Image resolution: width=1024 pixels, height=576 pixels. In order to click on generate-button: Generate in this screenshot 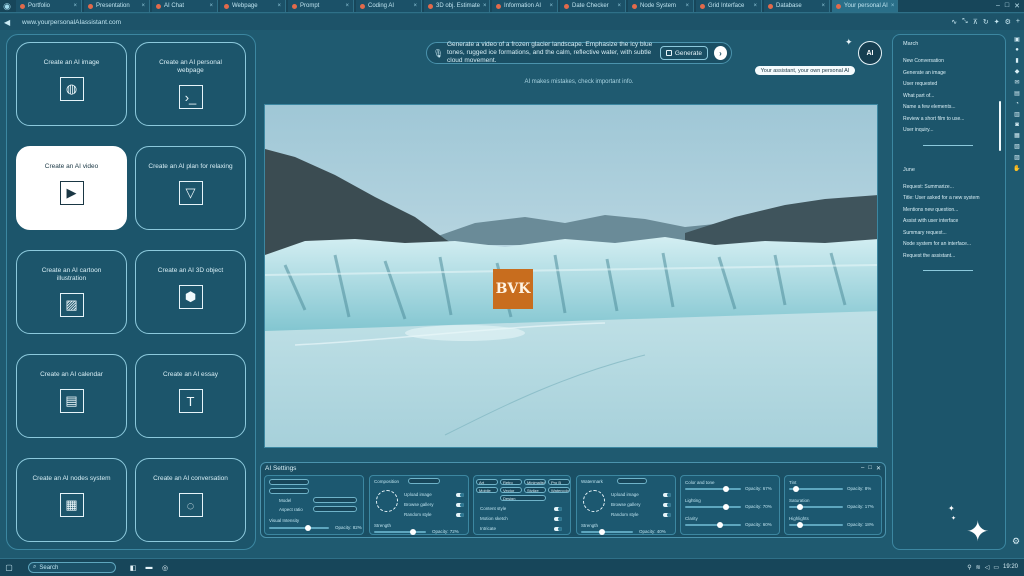, I will do `click(683, 53)`.